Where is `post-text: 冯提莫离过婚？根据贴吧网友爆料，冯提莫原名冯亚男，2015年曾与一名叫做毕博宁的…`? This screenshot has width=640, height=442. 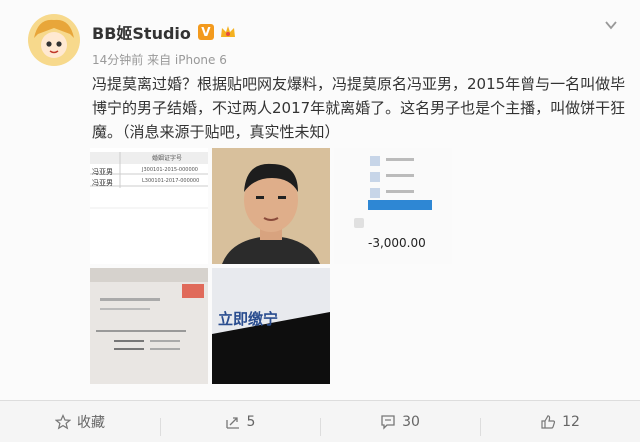
post-text: 冯提莫离过婚？根据贴吧网友爆料，冯提莫原名冯亚男，2015年曾与一名叫做毕博宁的… is located at coordinates (359, 108).